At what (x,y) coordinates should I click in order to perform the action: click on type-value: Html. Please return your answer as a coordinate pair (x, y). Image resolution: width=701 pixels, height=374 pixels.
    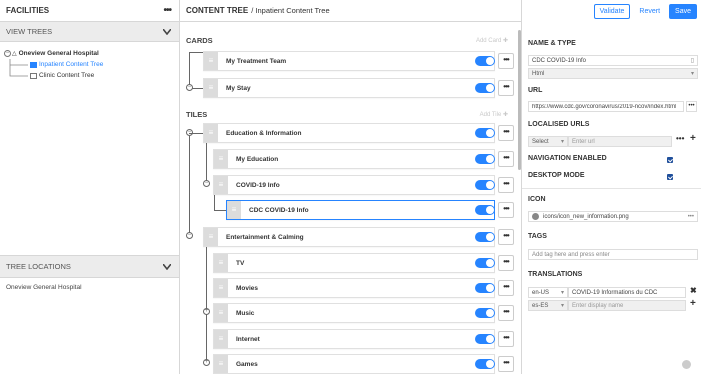
    Looking at the image, I should click on (538, 73).